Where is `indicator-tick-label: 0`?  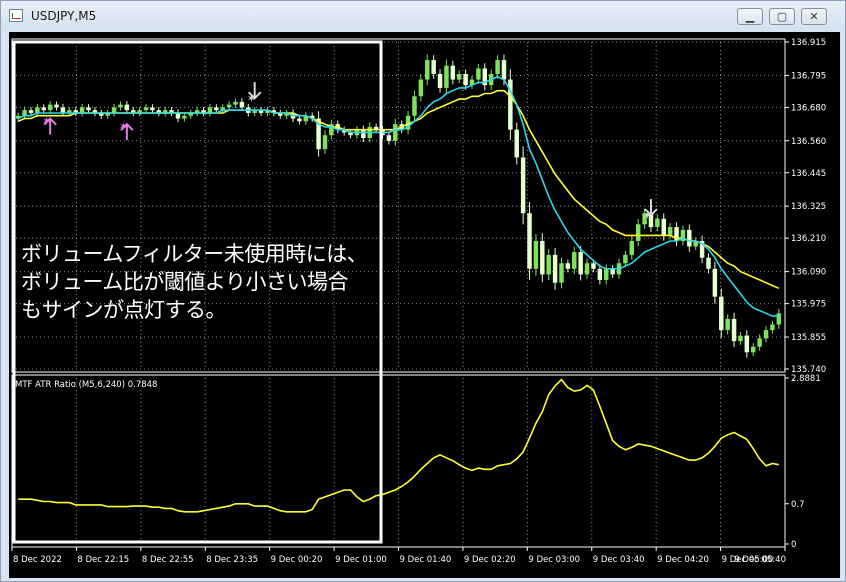 indicator-tick-label: 0 is located at coordinates (793, 545).